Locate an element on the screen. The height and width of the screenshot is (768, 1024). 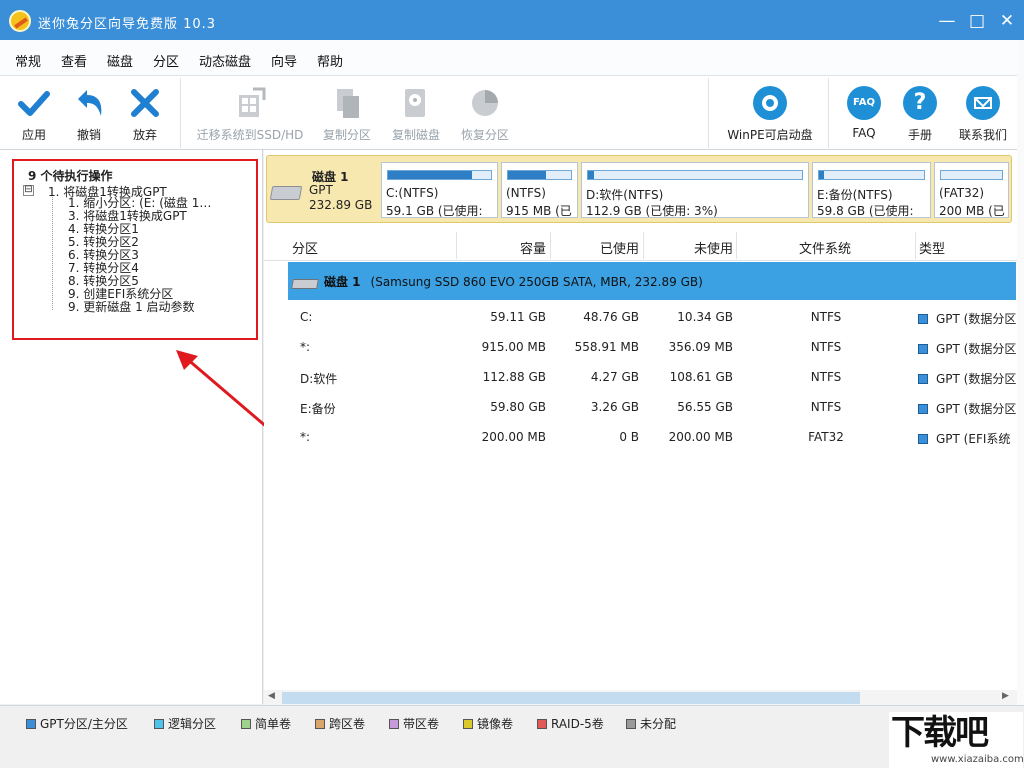
partition-block-e: E:备份(NTFS) 59.8 GB (已使用: is located at coordinates (871, 190).